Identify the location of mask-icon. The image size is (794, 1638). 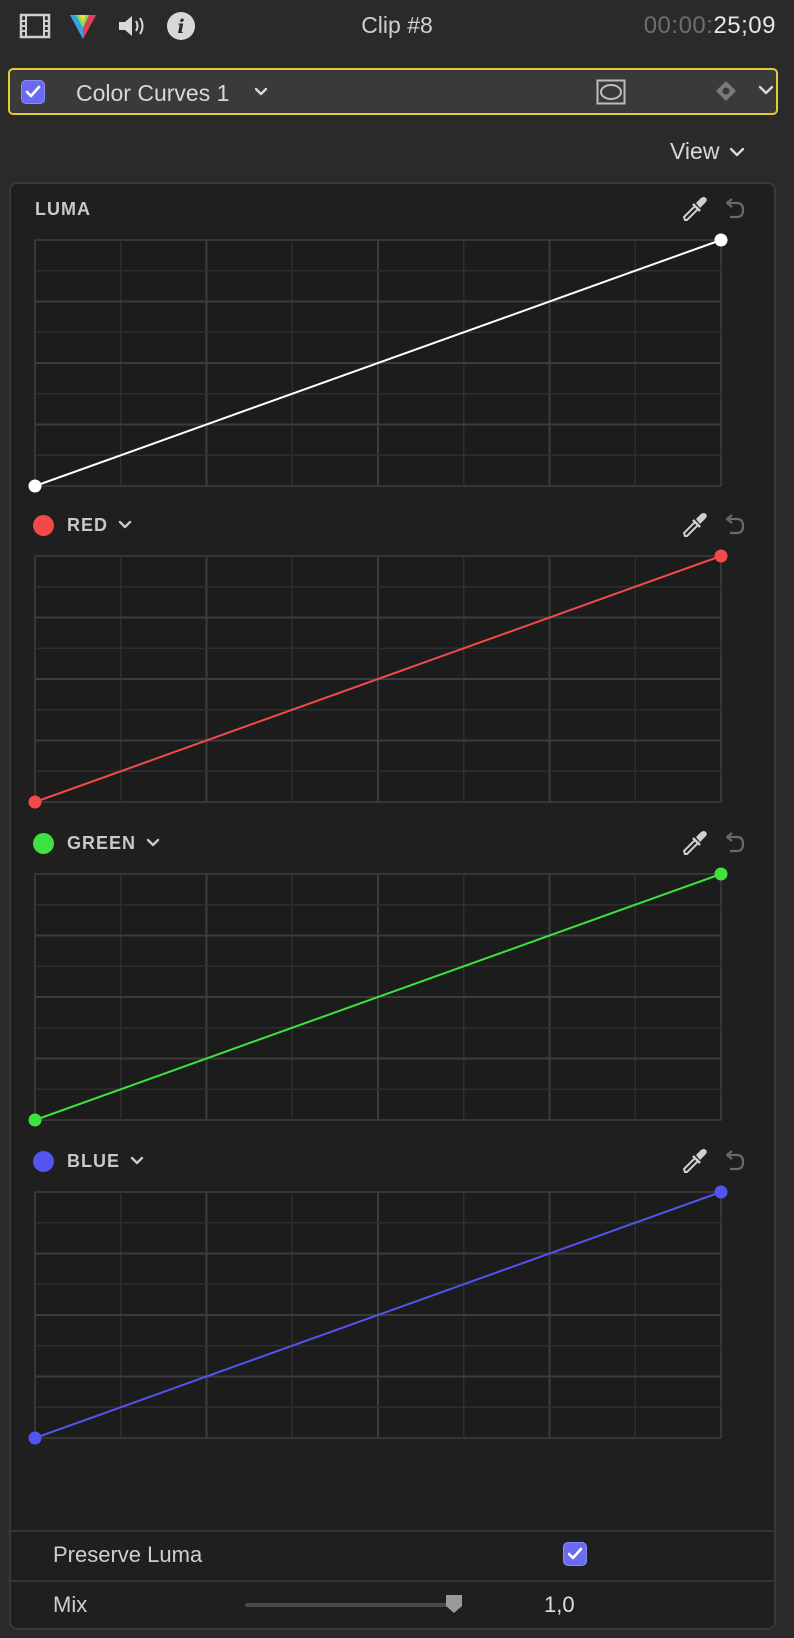
(611, 94).